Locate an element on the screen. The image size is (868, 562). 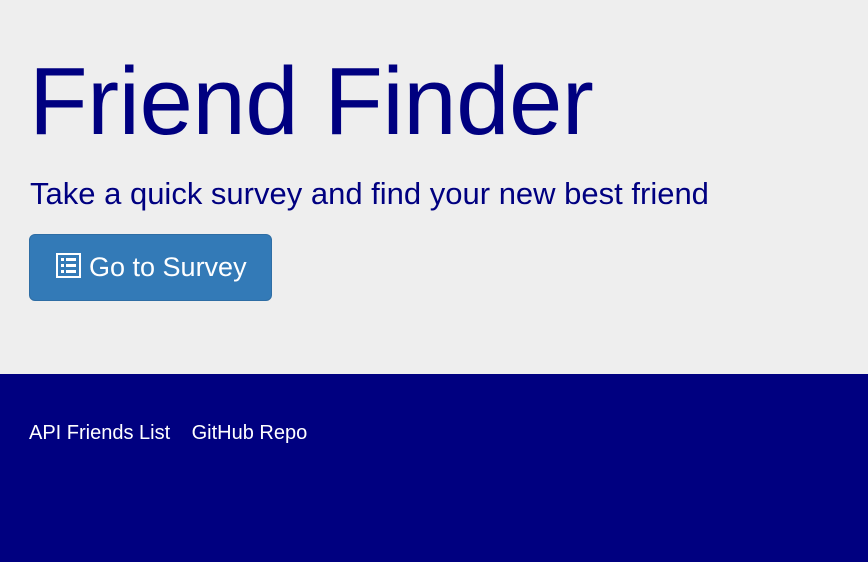
go-to-survey-button: Go to Survey is located at coordinates (150, 267).